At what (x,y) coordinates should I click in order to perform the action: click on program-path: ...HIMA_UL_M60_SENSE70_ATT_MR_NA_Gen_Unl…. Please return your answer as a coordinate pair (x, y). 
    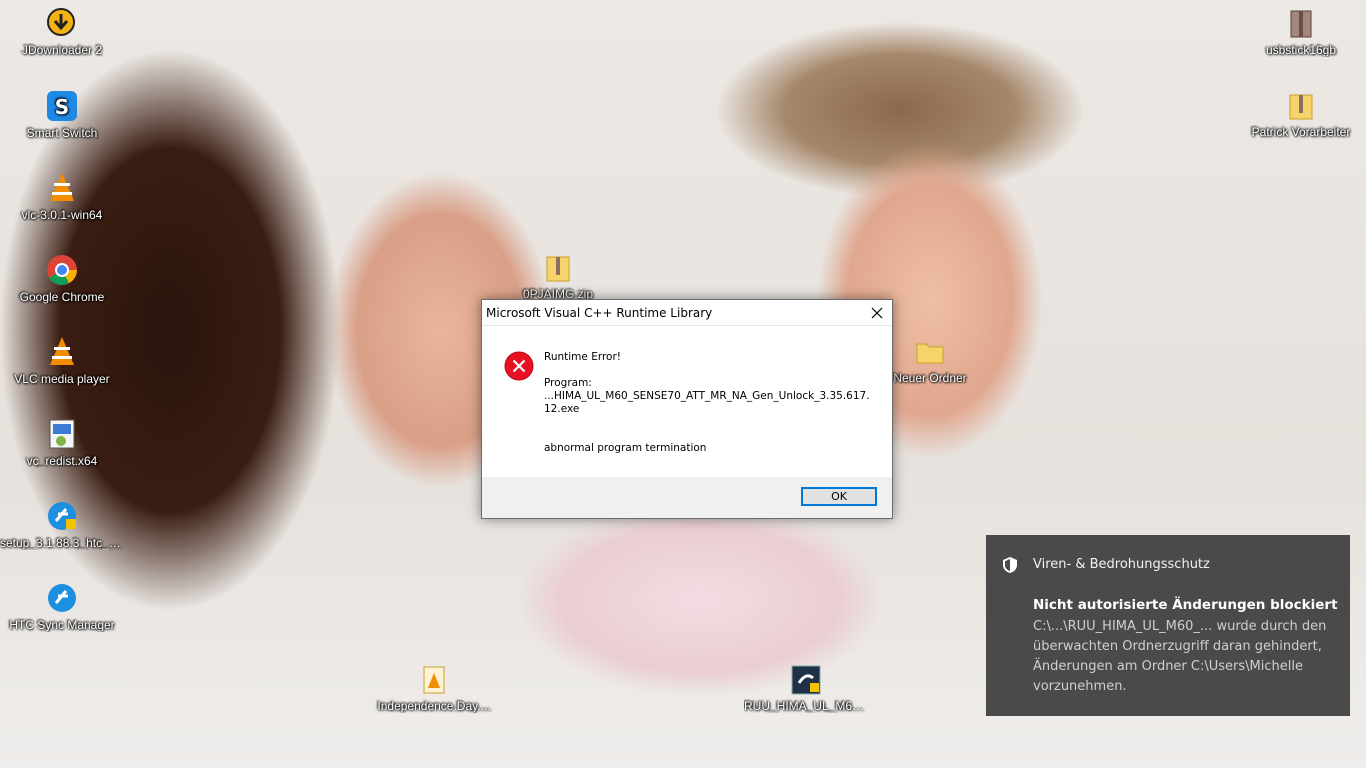
    Looking at the image, I should click on (707, 402).